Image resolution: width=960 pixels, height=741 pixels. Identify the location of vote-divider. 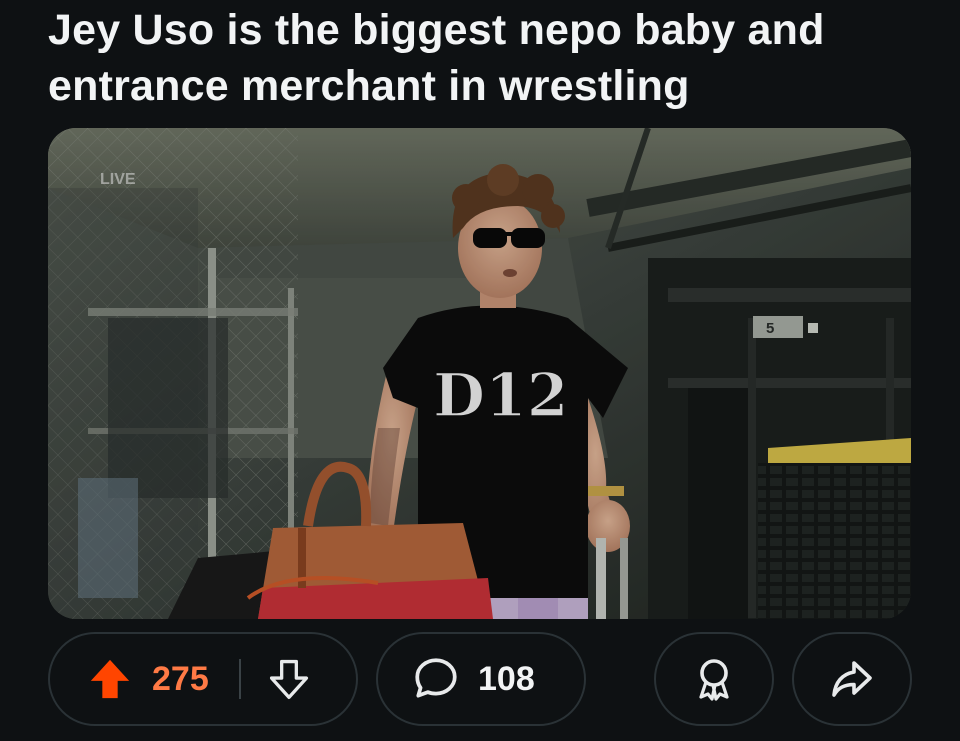
(239, 679).